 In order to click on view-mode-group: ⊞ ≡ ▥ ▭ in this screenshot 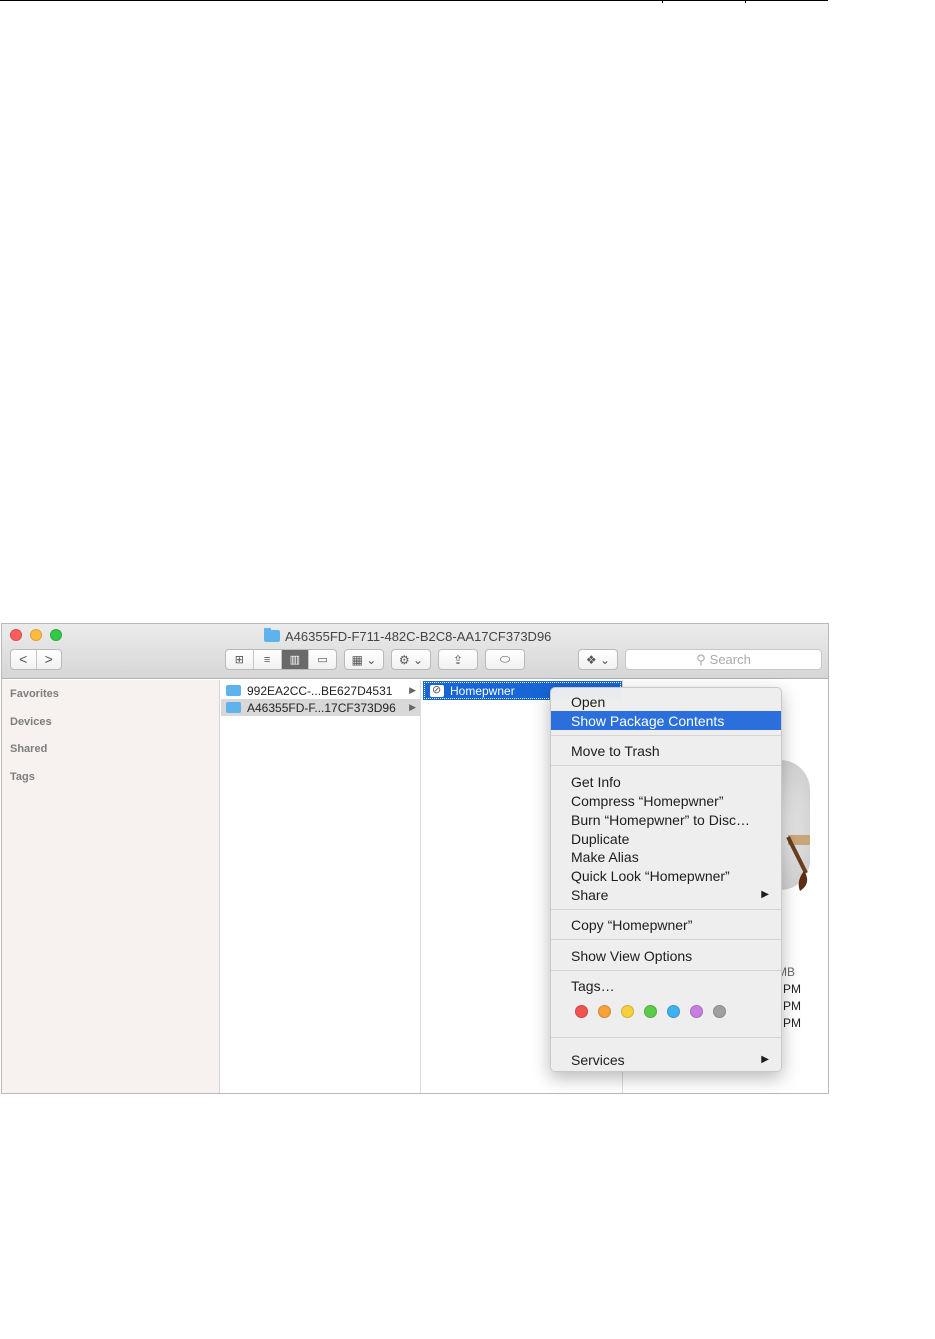, I will do `click(281, 659)`.